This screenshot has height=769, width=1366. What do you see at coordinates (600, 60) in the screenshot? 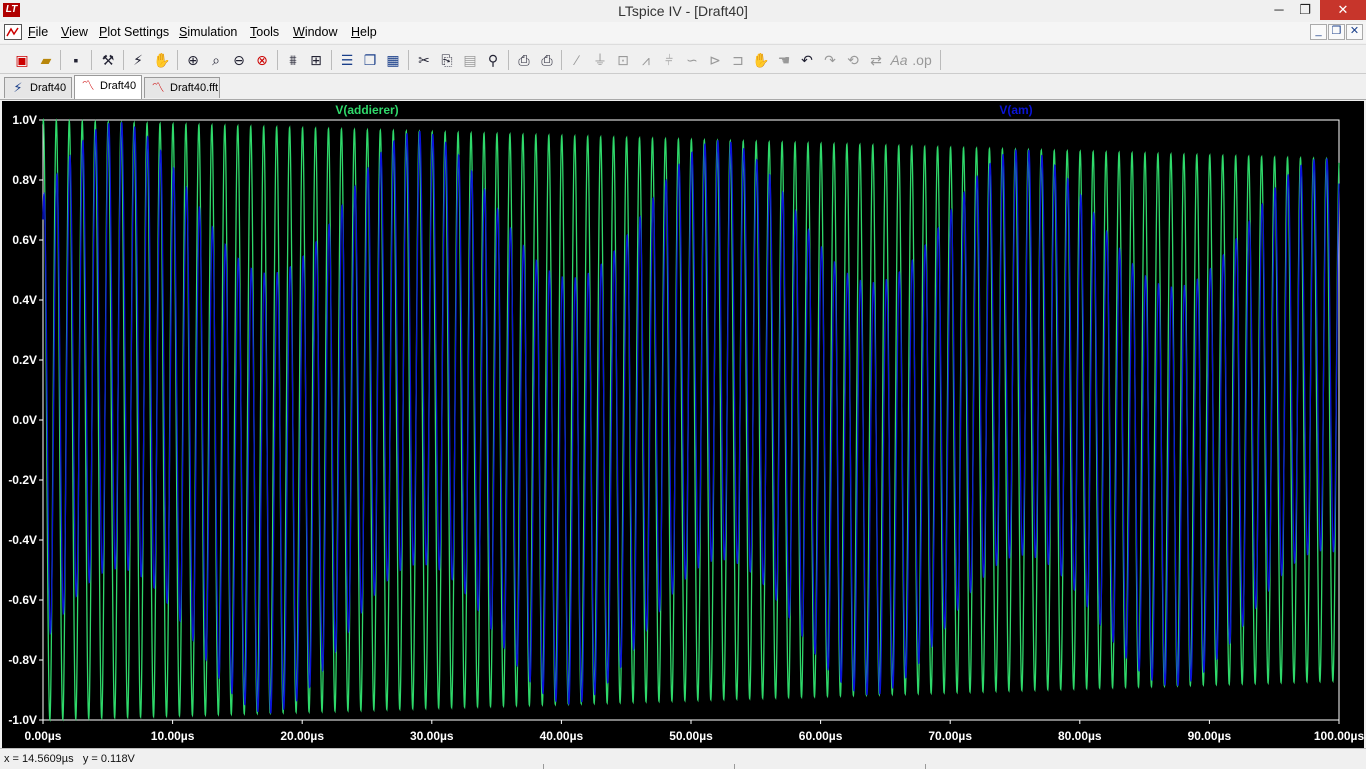
I see `ground-icon: ⏚` at bounding box center [600, 60].